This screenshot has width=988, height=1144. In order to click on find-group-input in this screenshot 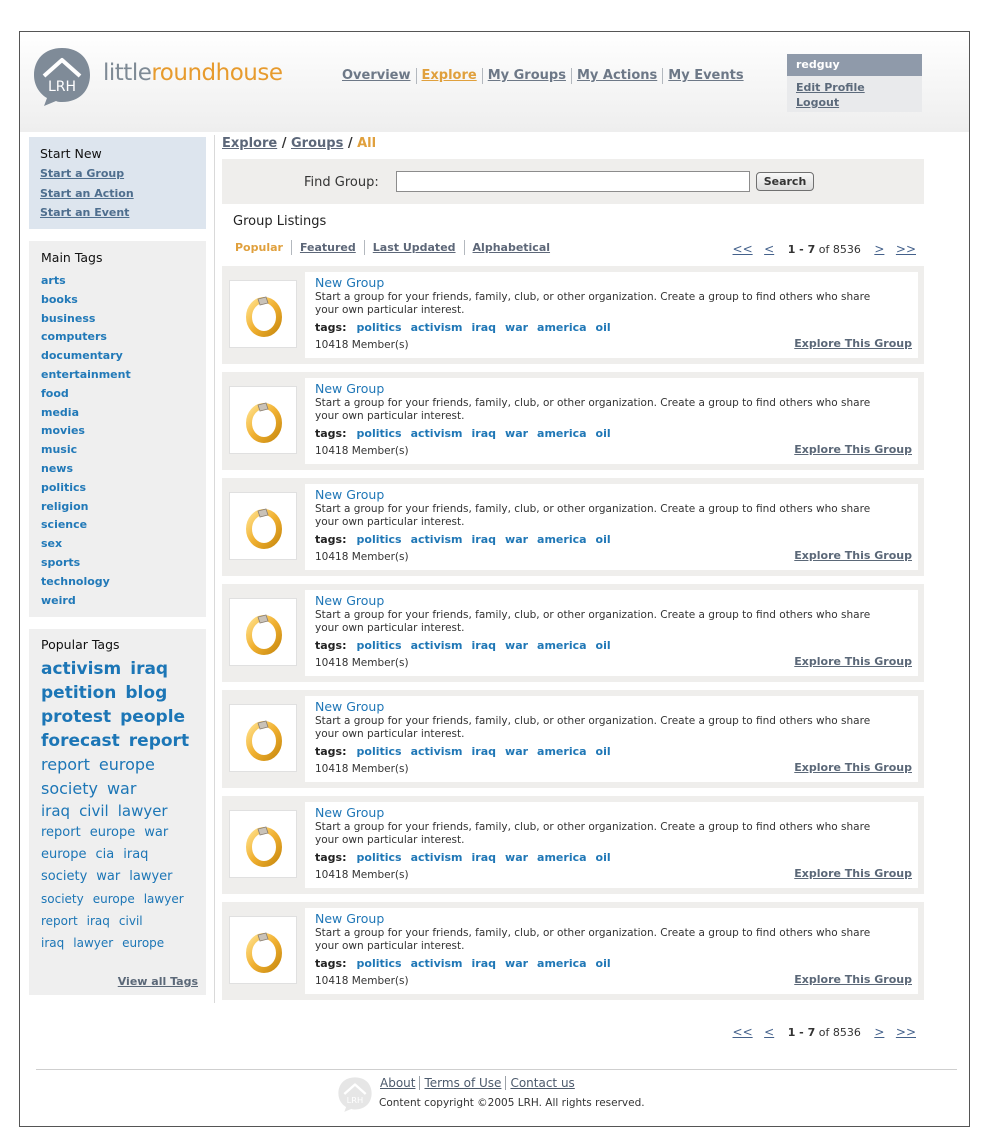, I will do `click(573, 181)`.